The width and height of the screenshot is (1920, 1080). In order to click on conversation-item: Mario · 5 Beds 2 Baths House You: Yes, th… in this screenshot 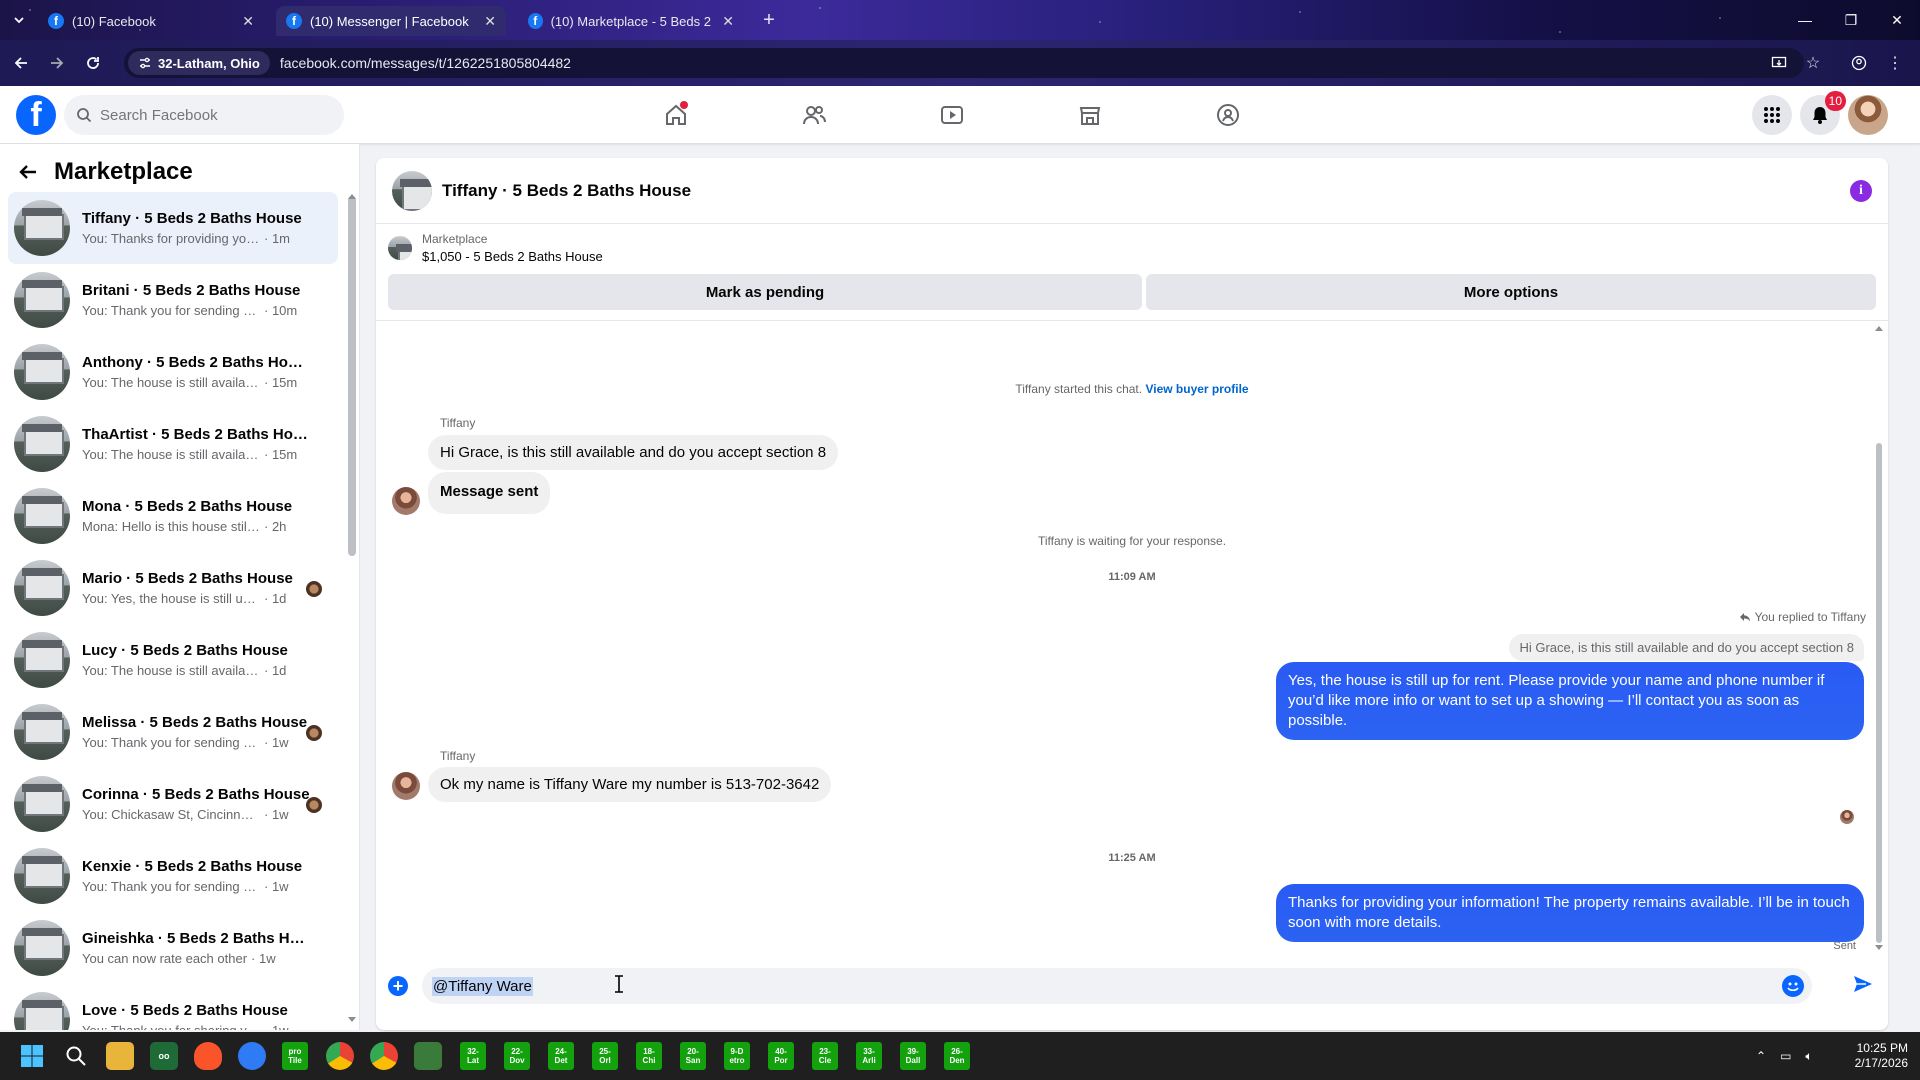, I will do `click(173, 588)`.